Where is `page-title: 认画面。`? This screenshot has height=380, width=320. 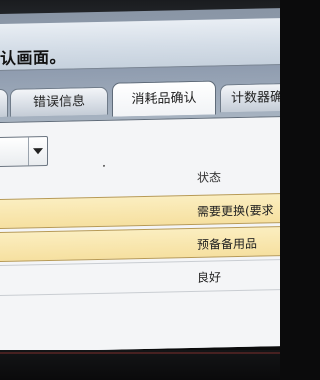 page-title: 认画面。 is located at coordinates (33, 57).